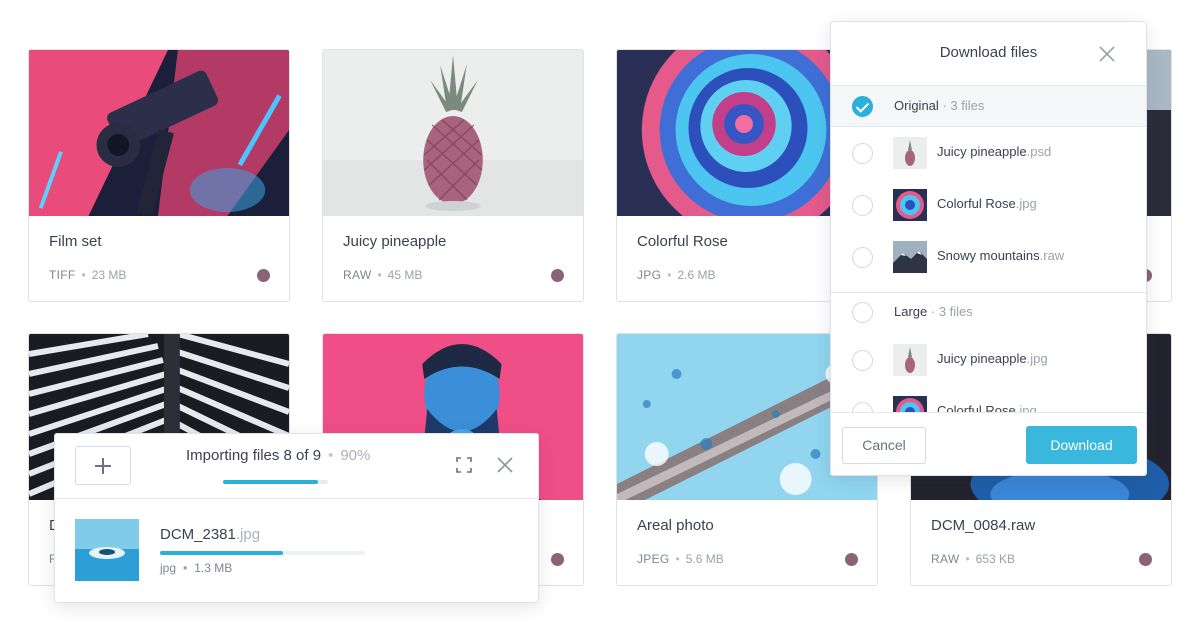  I want to click on uploading-file-name: DCM_2381.jpg, so click(210, 534).